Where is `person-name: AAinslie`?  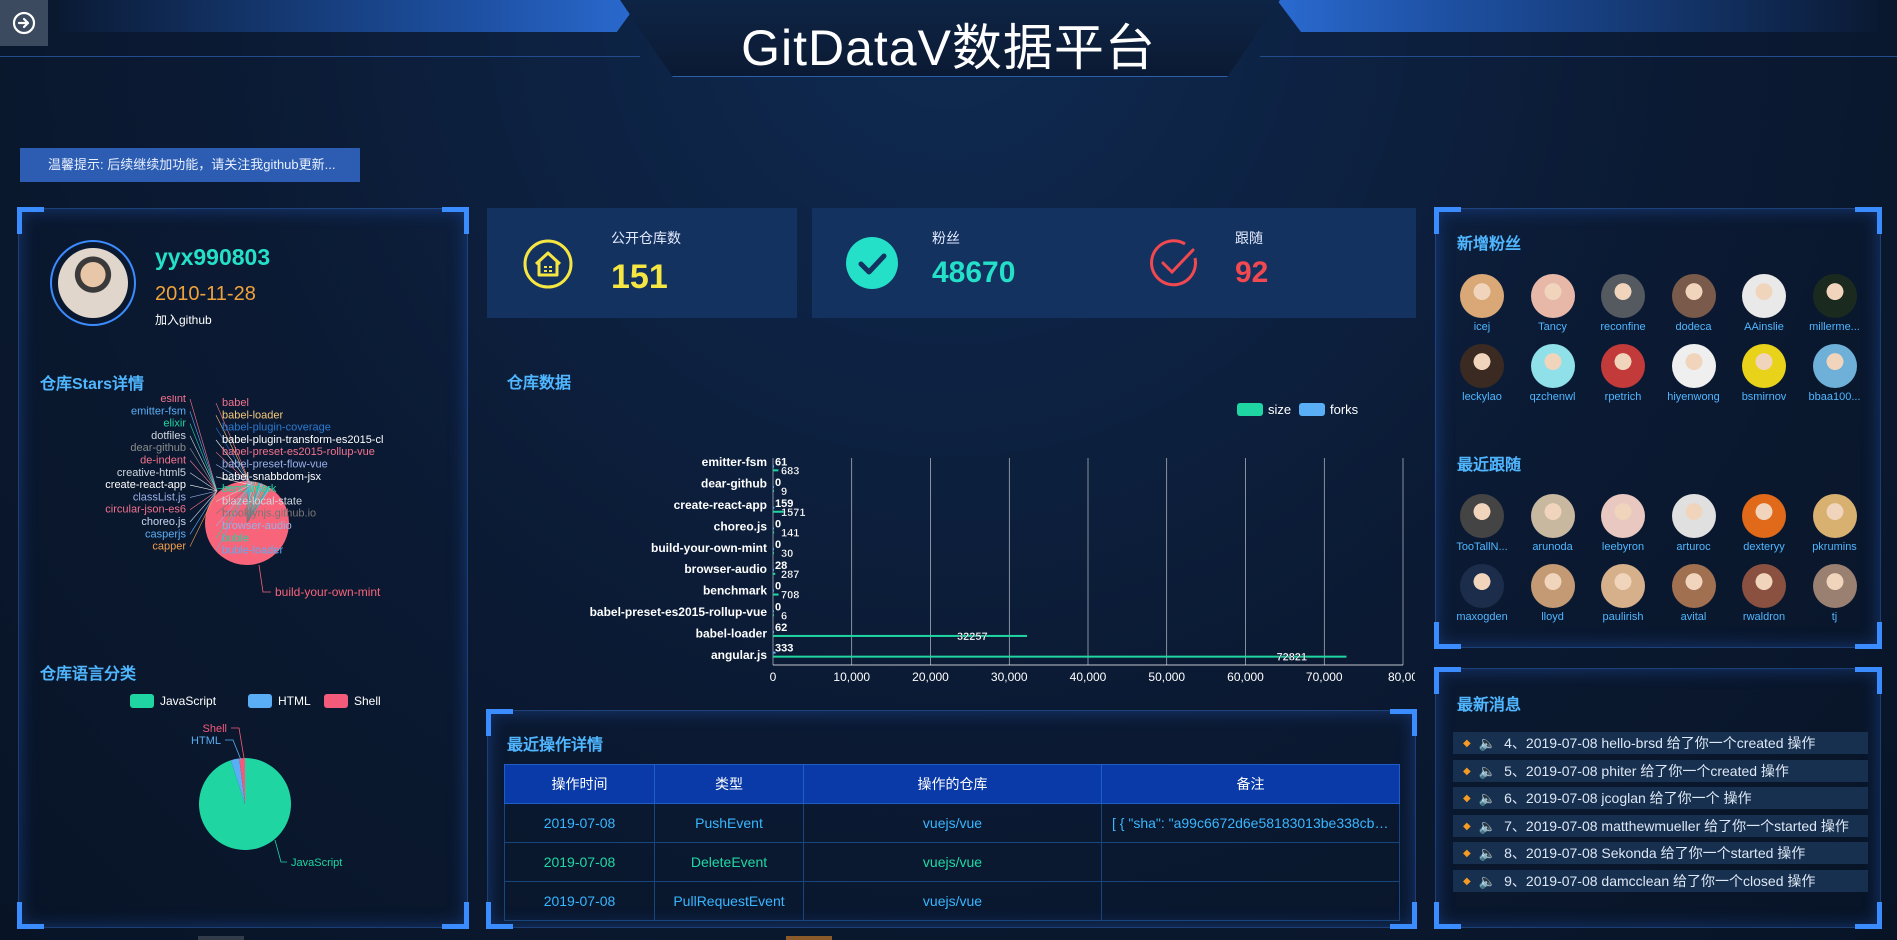 person-name: AAinslie is located at coordinates (1764, 327).